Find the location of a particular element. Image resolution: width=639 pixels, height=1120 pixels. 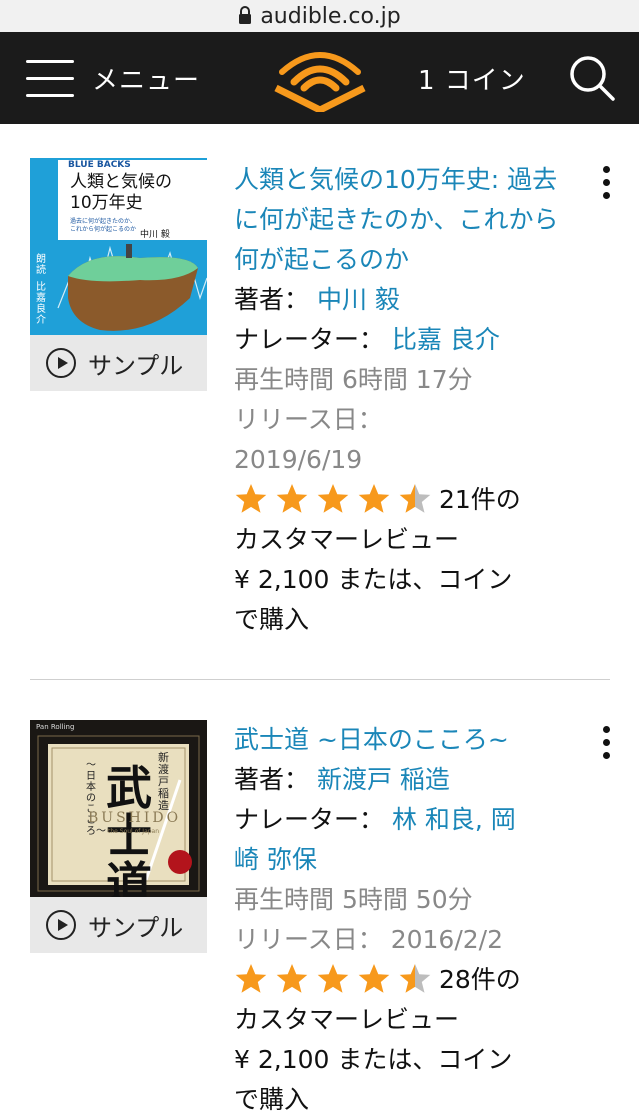

cover-latin: BUSHIDO is located at coordinates (135, 818).